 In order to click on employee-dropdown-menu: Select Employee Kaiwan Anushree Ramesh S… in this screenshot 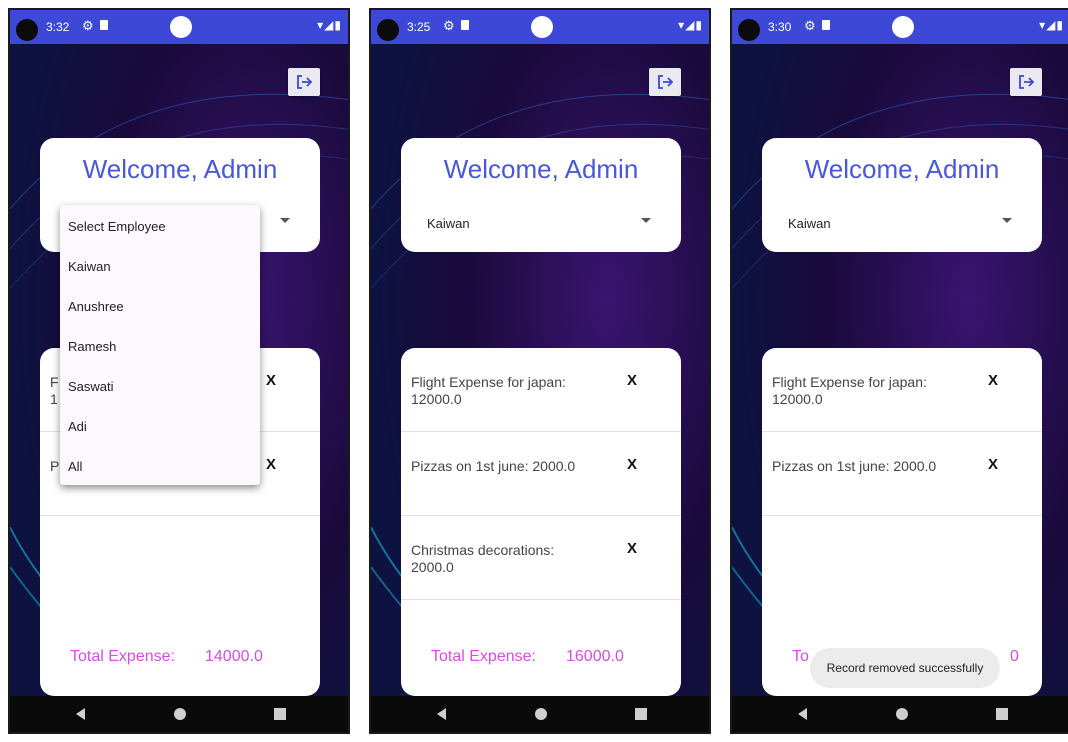, I will do `click(160, 345)`.